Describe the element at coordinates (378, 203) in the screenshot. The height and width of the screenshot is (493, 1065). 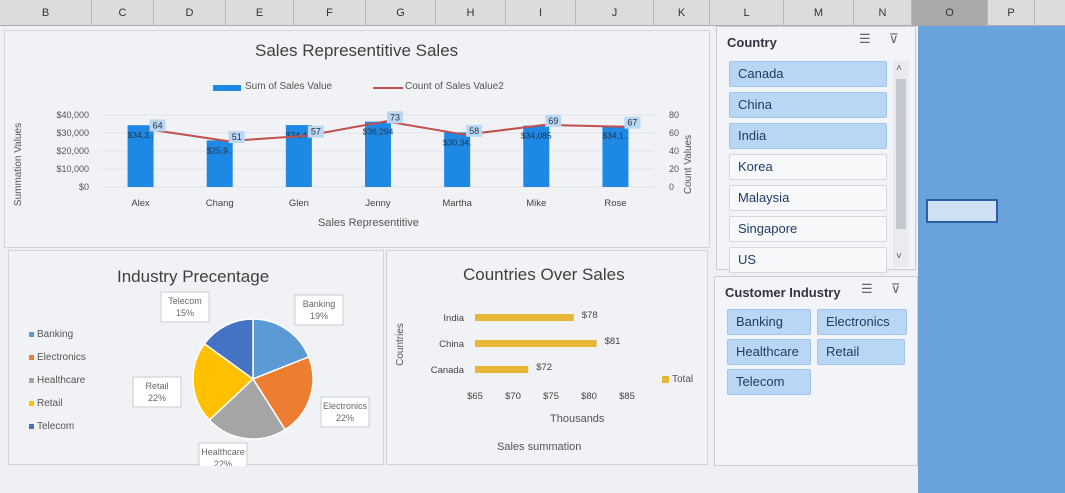
I see `category-label: Jenny` at that location.